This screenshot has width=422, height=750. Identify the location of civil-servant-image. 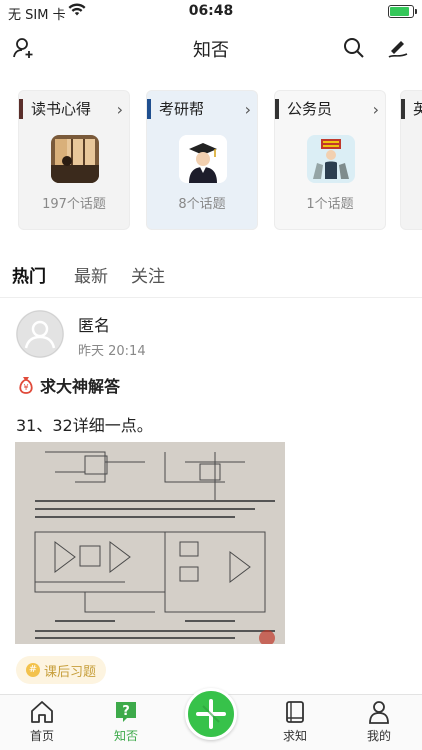
(331, 159).